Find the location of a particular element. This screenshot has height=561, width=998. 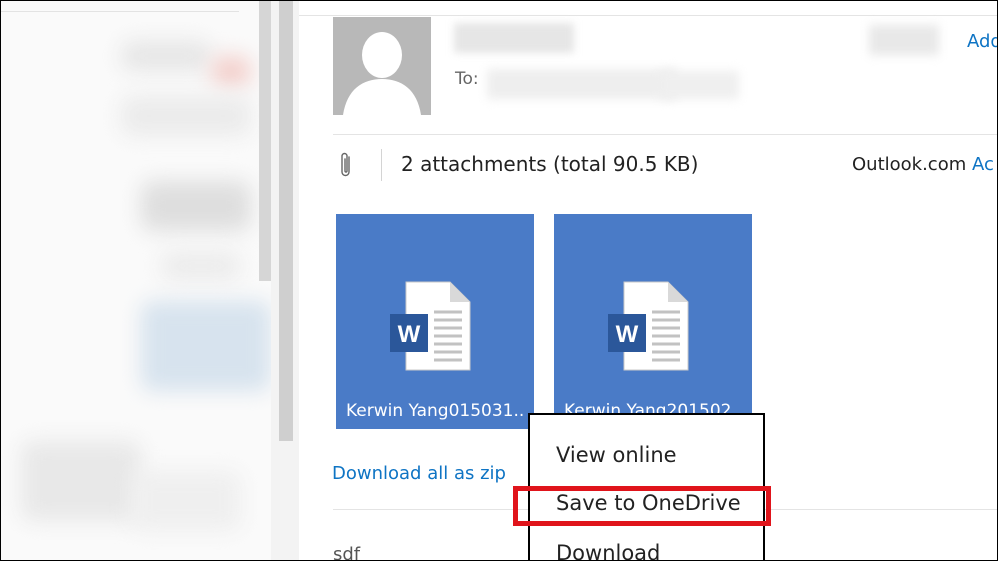

attachment-context-menu: View online Save to OneDrive Download is located at coordinates (646, 486).